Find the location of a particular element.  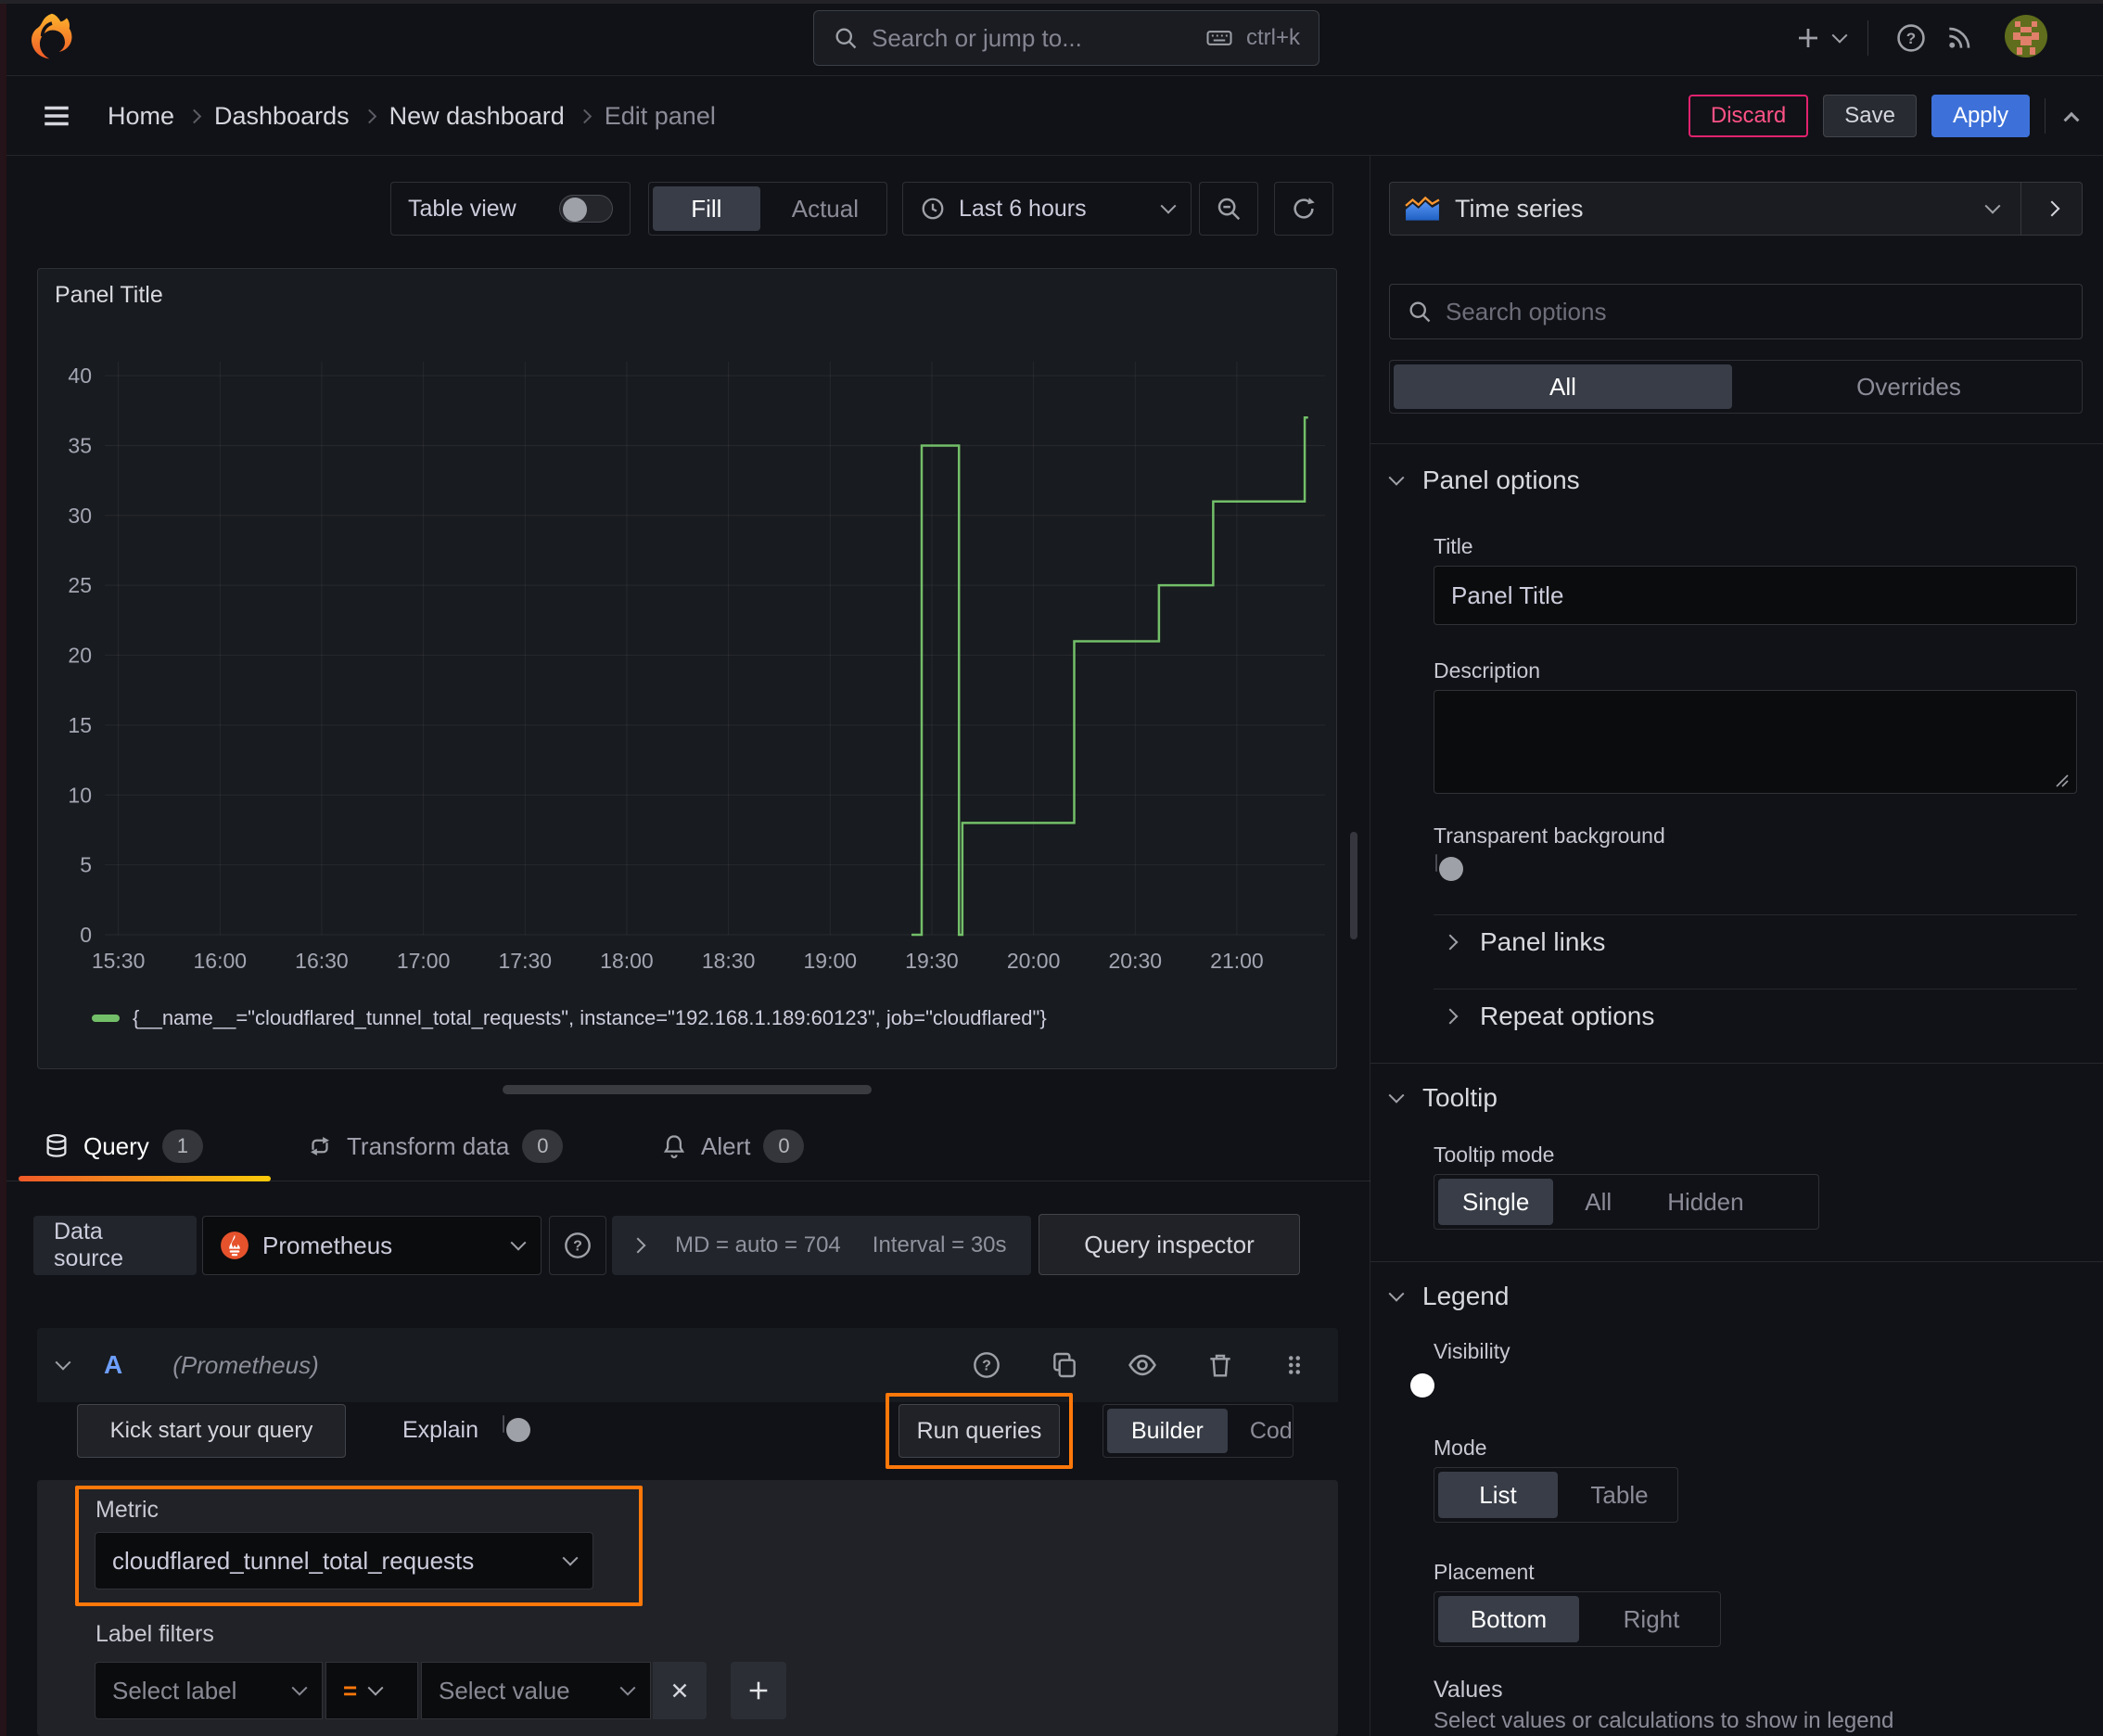

breadcrumb-separator-icon is located at coordinates (194, 115).